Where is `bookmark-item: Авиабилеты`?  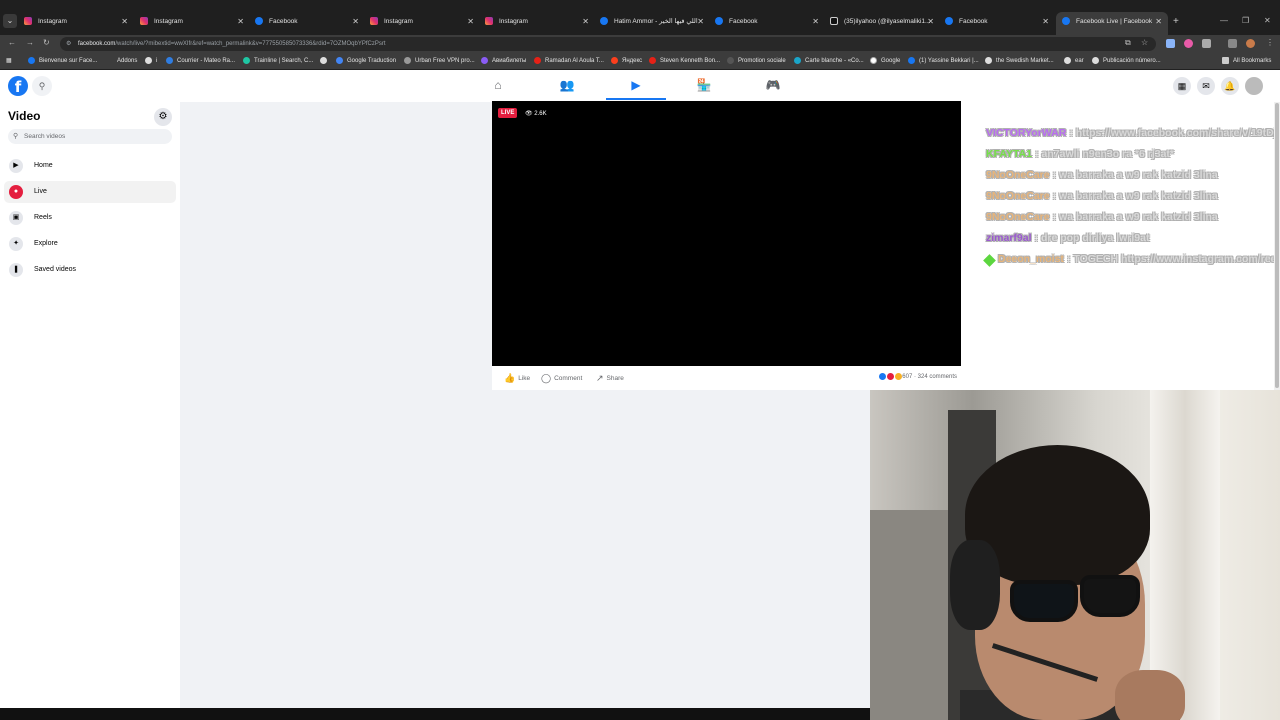 bookmark-item: Авиабилеты is located at coordinates (503, 61).